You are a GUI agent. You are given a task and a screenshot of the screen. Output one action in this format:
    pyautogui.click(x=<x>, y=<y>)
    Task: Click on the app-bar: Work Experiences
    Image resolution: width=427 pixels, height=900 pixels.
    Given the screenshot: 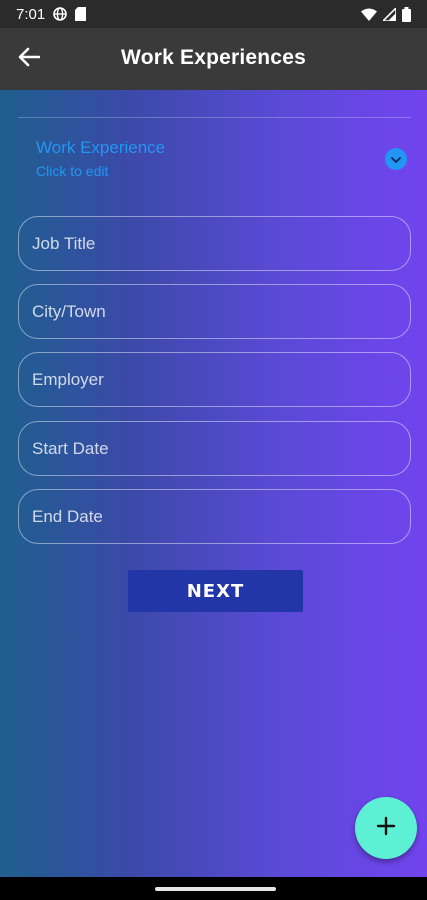 What is the action you would take?
    pyautogui.click(x=213, y=59)
    